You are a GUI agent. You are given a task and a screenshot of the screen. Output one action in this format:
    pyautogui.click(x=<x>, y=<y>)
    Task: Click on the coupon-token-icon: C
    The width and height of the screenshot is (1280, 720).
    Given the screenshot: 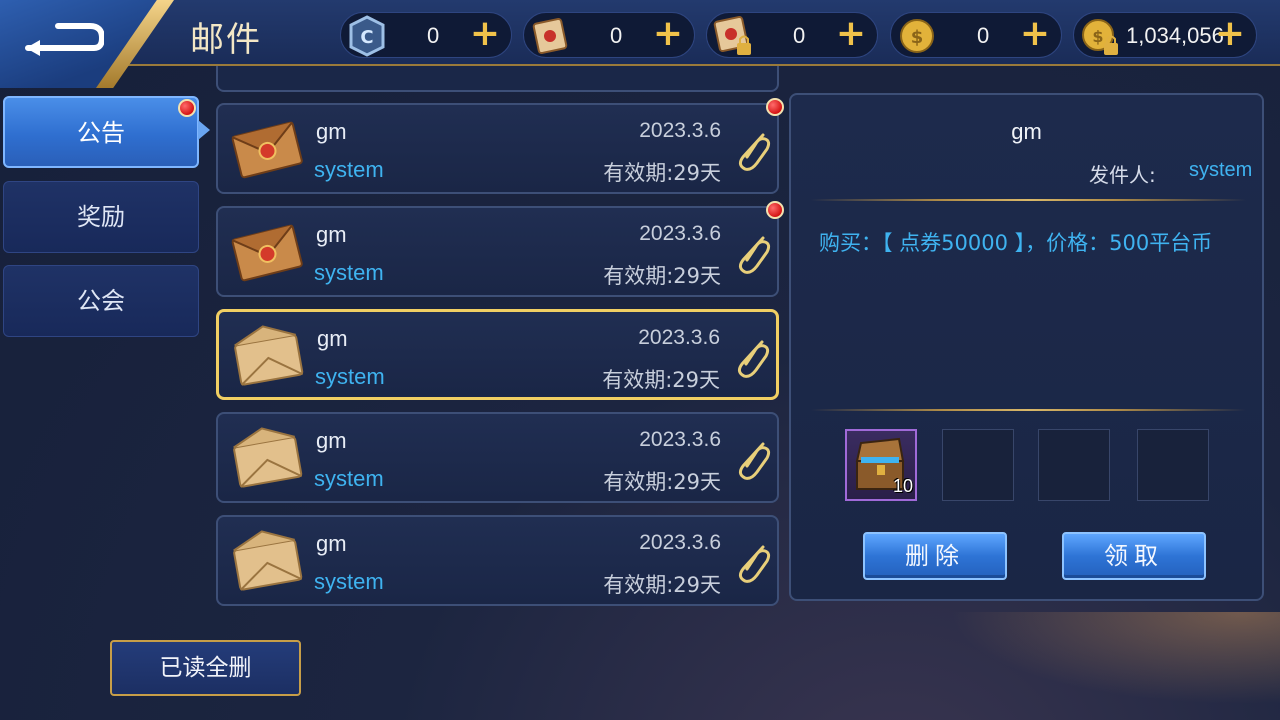 What is the action you would take?
    pyautogui.click(x=367, y=36)
    